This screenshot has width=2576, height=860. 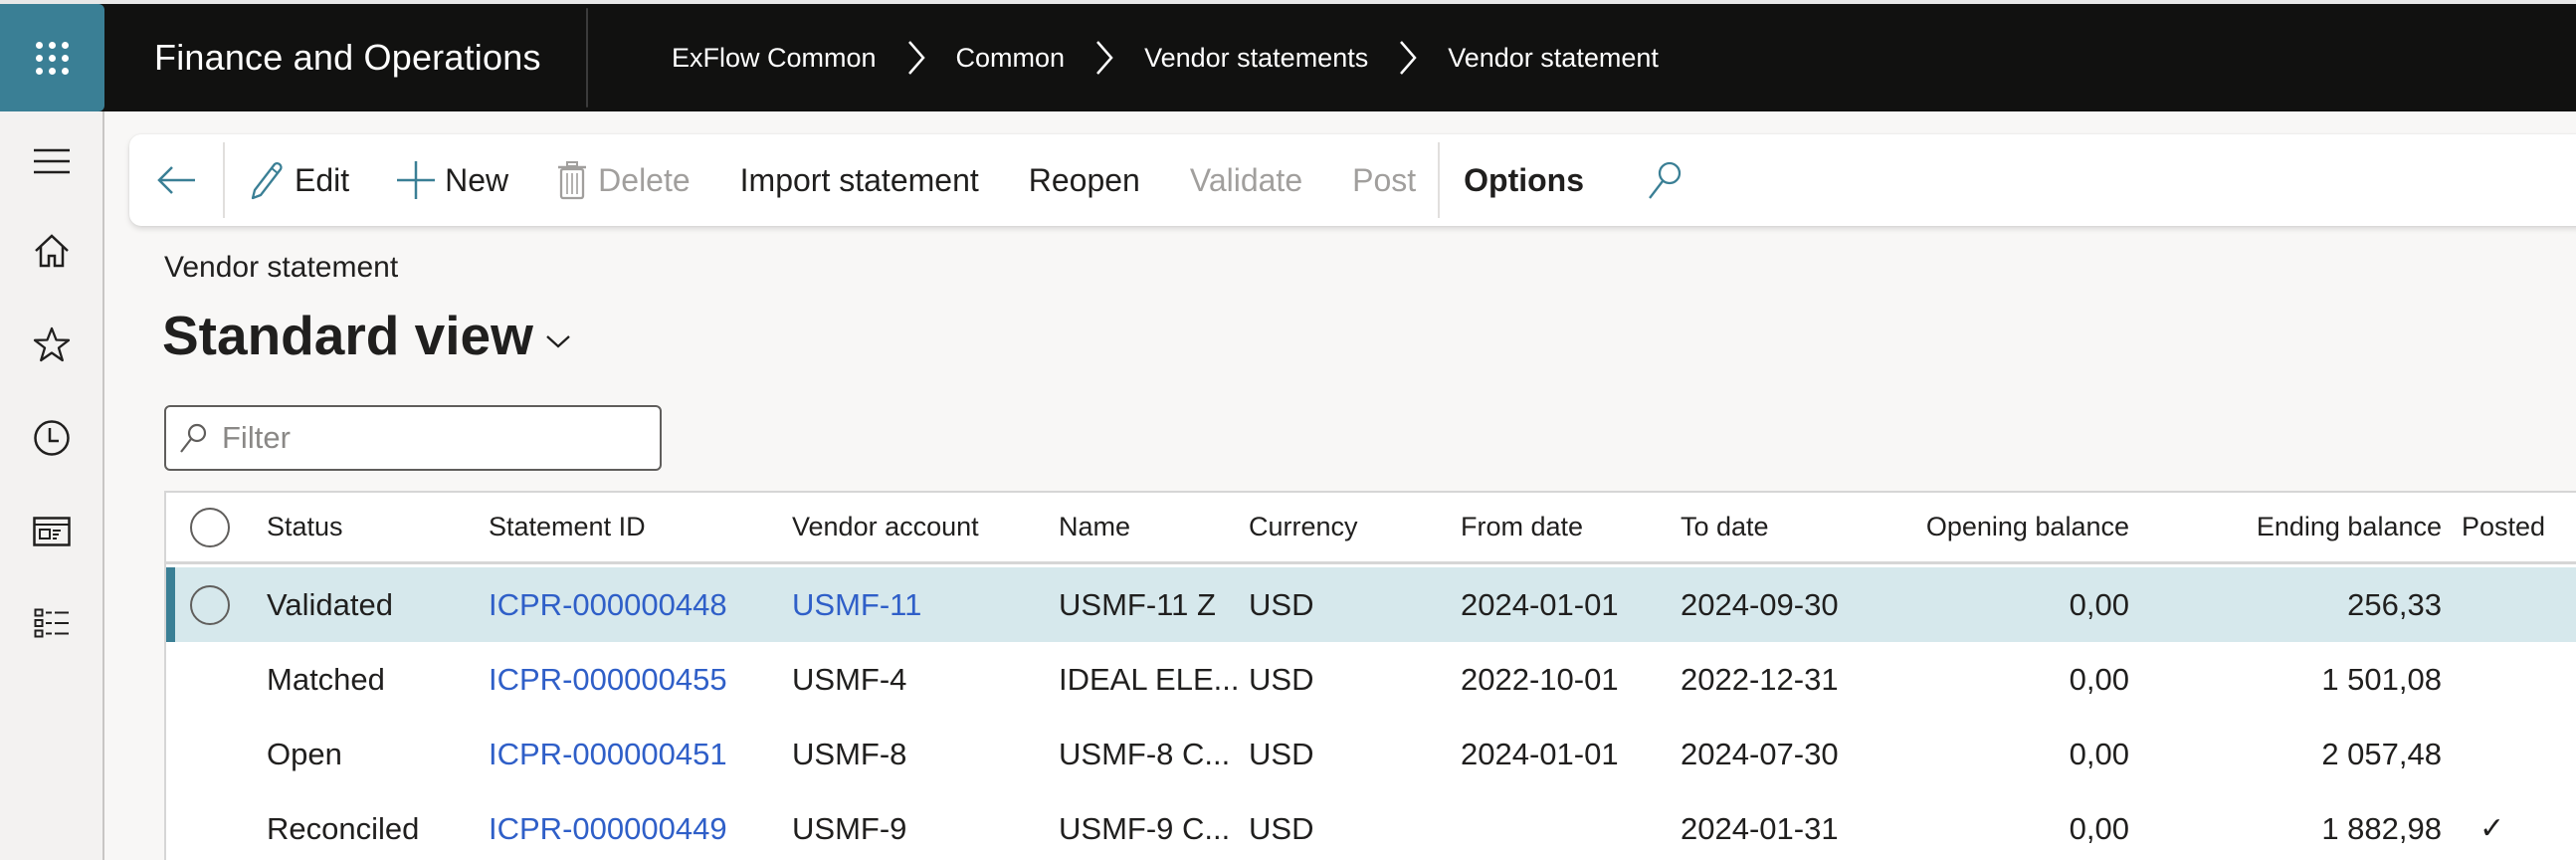 What do you see at coordinates (52, 438) in the screenshot?
I see `clock-icon` at bounding box center [52, 438].